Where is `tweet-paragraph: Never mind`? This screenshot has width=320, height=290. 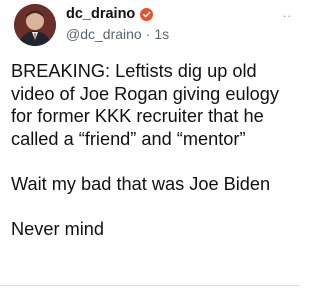
tweet-paragraph: Never mind is located at coordinates (57, 228).